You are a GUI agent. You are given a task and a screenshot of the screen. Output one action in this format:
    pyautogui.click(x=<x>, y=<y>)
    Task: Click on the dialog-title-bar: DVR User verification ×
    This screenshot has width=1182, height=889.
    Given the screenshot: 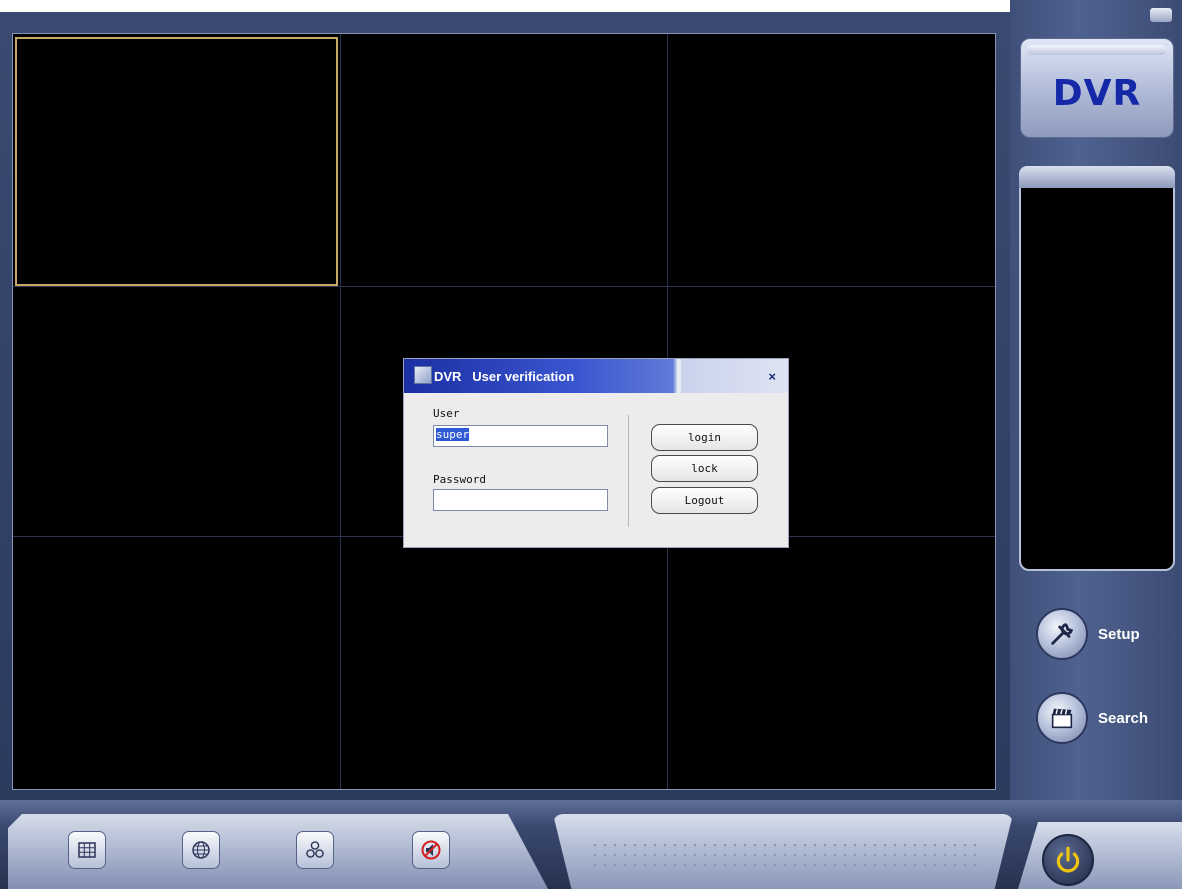 What is the action you would take?
    pyautogui.click(x=596, y=376)
    